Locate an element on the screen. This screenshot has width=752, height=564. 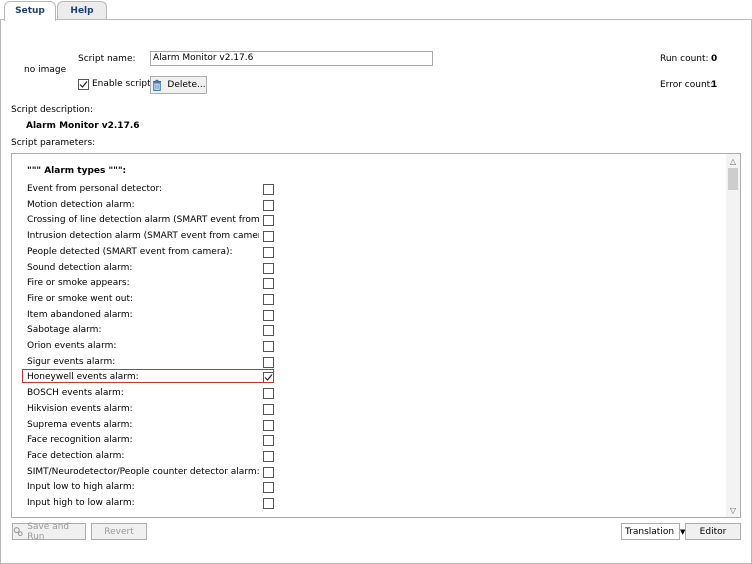
parameter-label: Suprema events alarm: is located at coordinates (80, 425).